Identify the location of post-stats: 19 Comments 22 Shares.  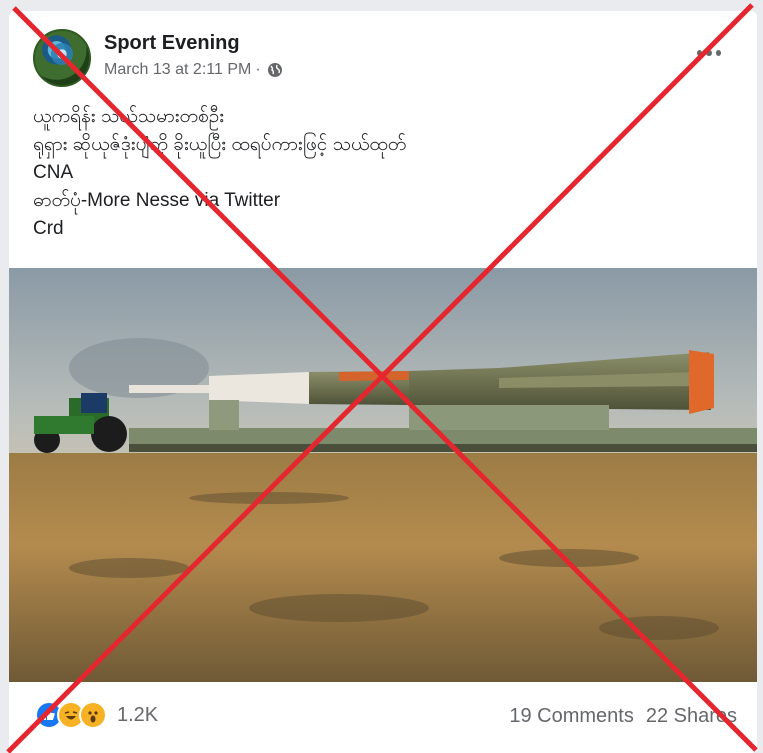
(623, 716).